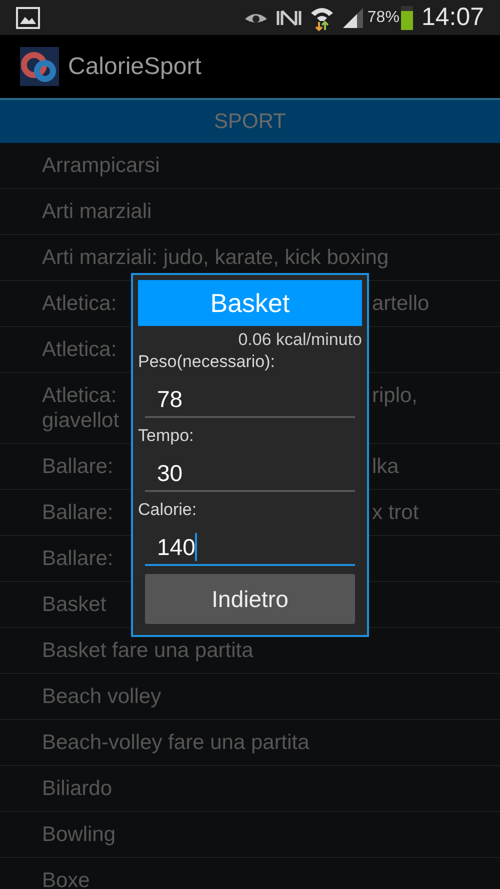  What do you see at coordinates (250, 873) in the screenshot?
I see `list-item: Boxe` at bounding box center [250, 873].